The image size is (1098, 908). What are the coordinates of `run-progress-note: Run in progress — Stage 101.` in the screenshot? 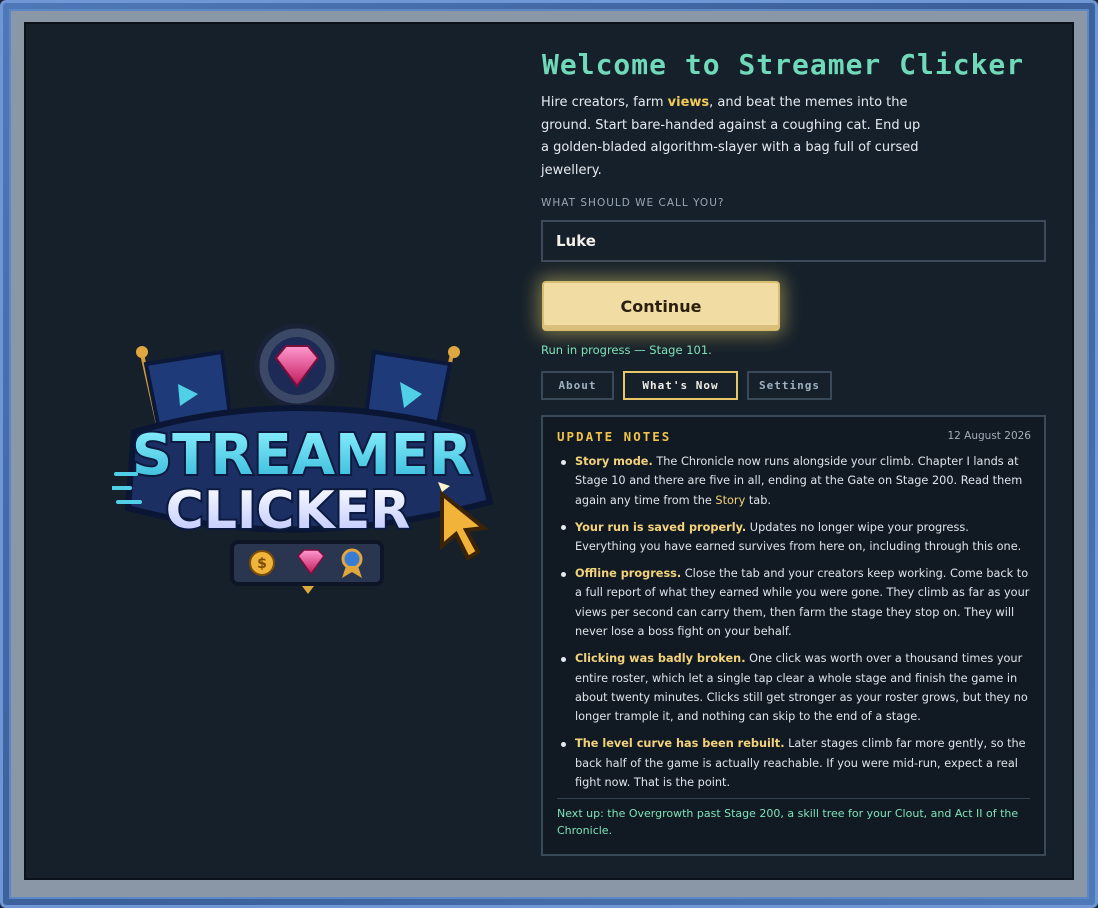 It's located at (626, 350).